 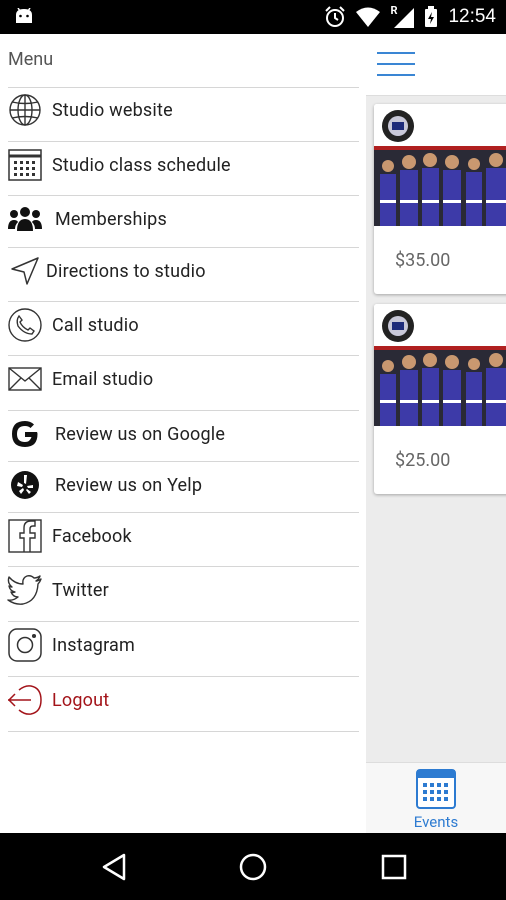 I want to click on back-icon, so click(x=114, y=867).